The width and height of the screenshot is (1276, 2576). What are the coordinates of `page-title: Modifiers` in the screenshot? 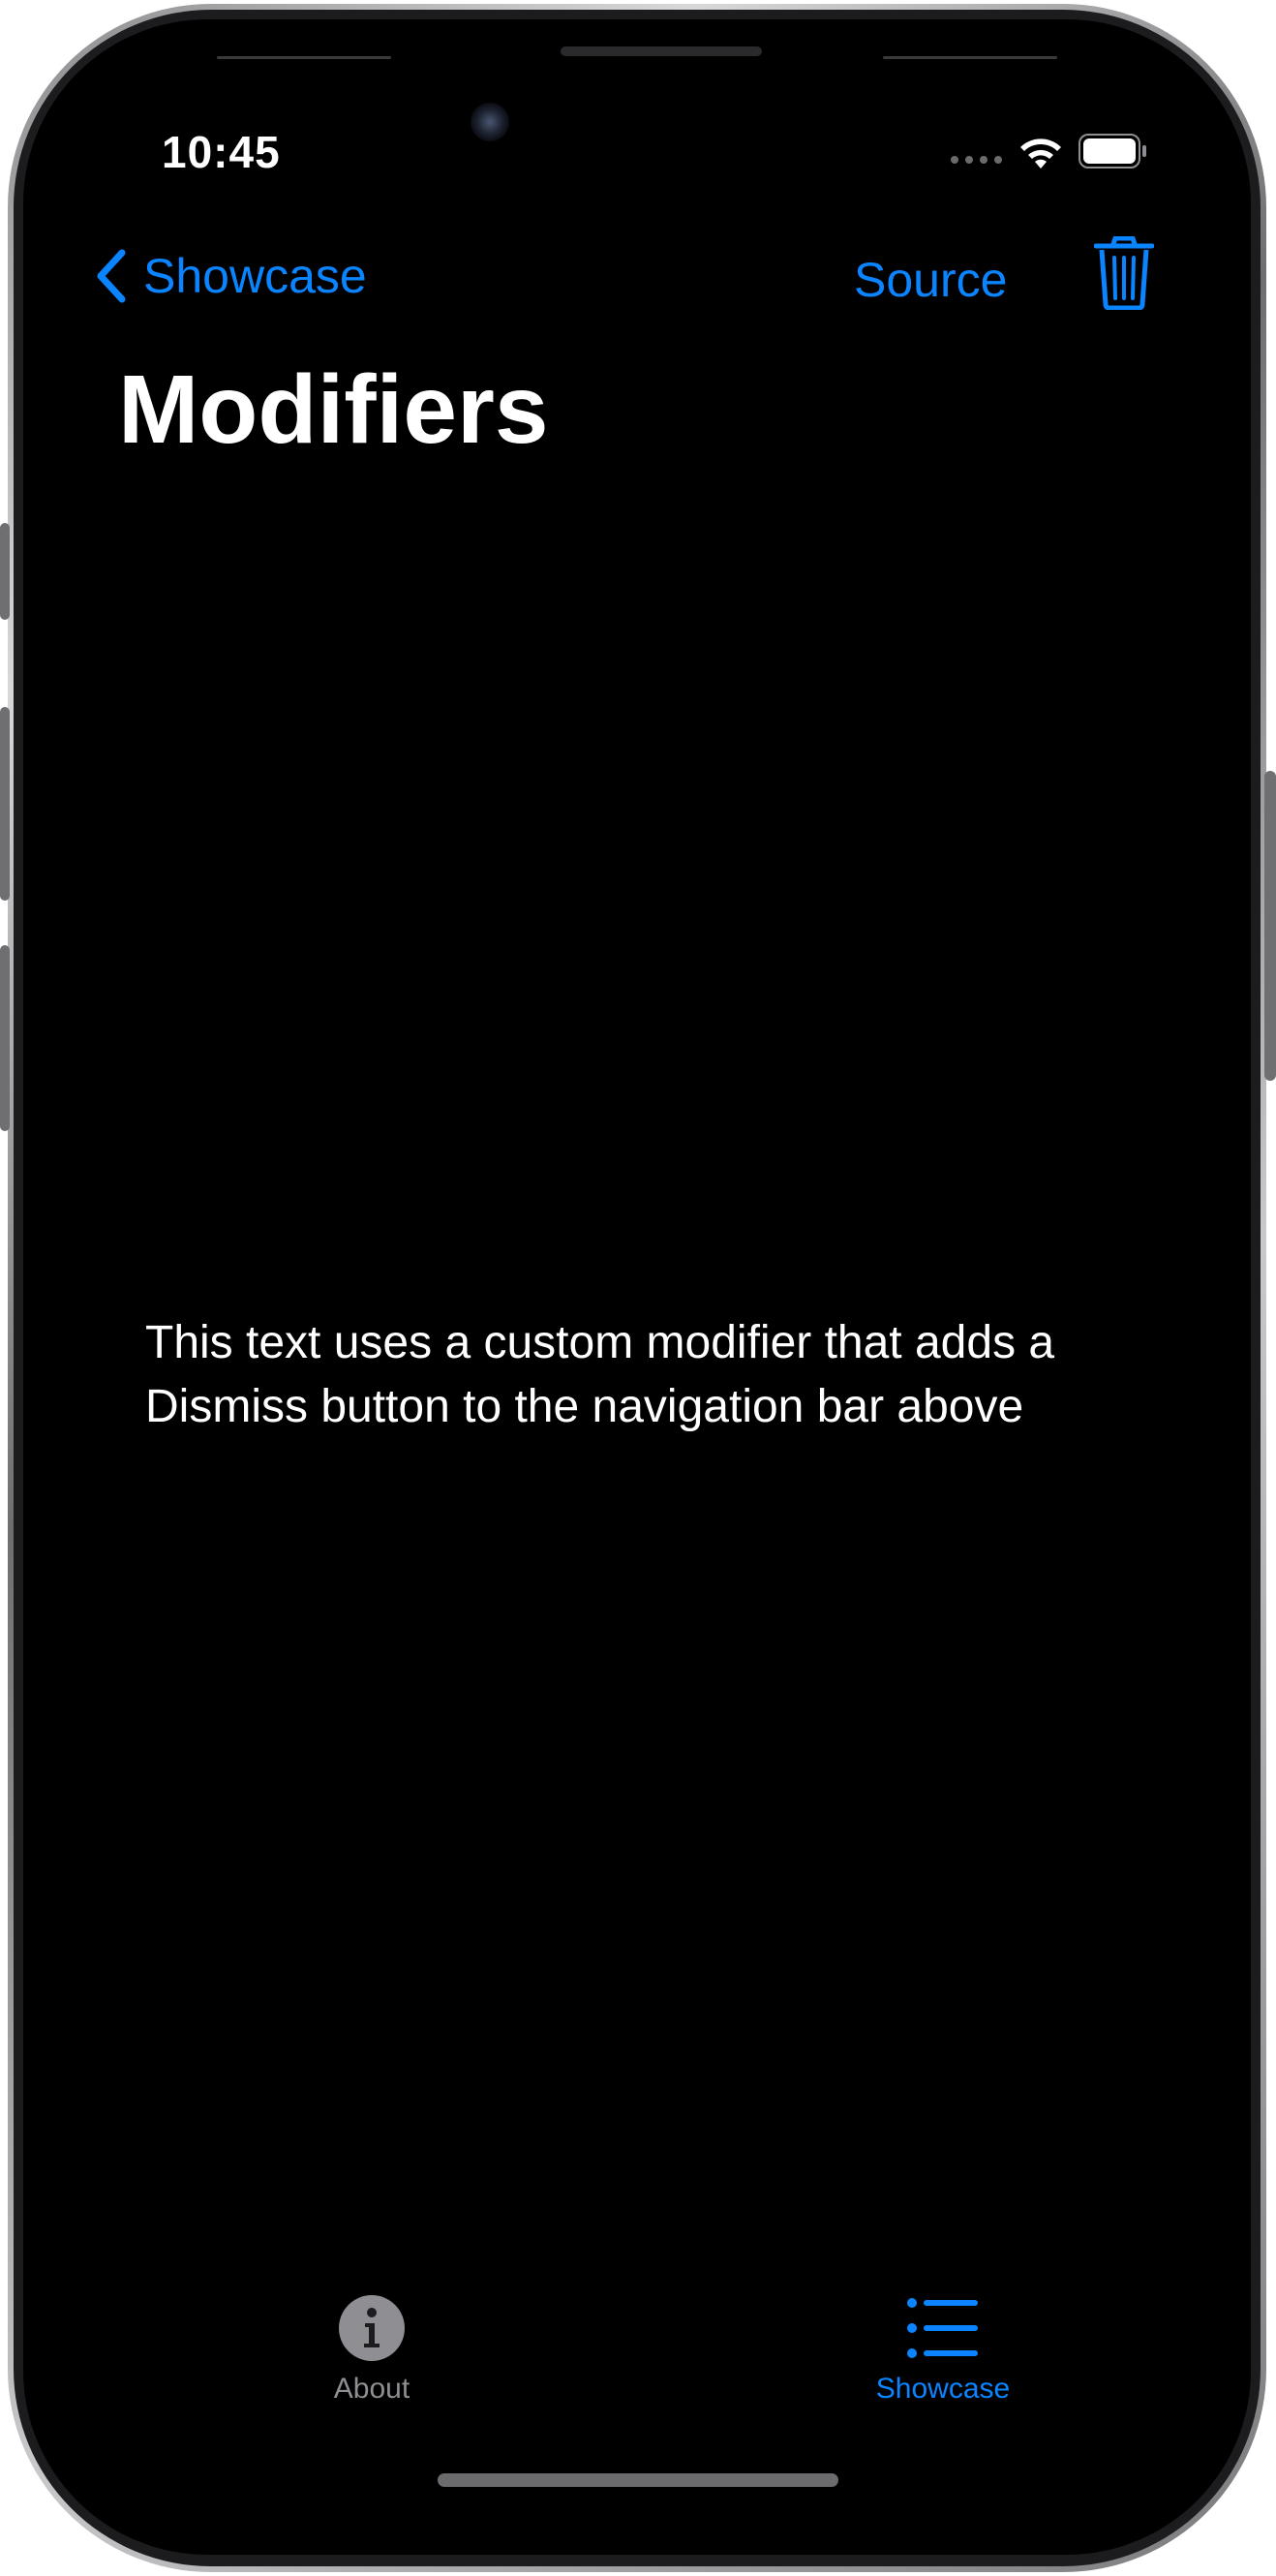 It's located at (333, 409).